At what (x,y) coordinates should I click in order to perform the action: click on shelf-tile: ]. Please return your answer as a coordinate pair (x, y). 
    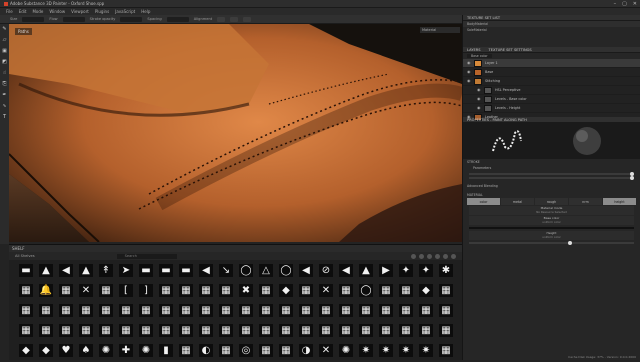
    Looking at the image, I should click on (146, 292).